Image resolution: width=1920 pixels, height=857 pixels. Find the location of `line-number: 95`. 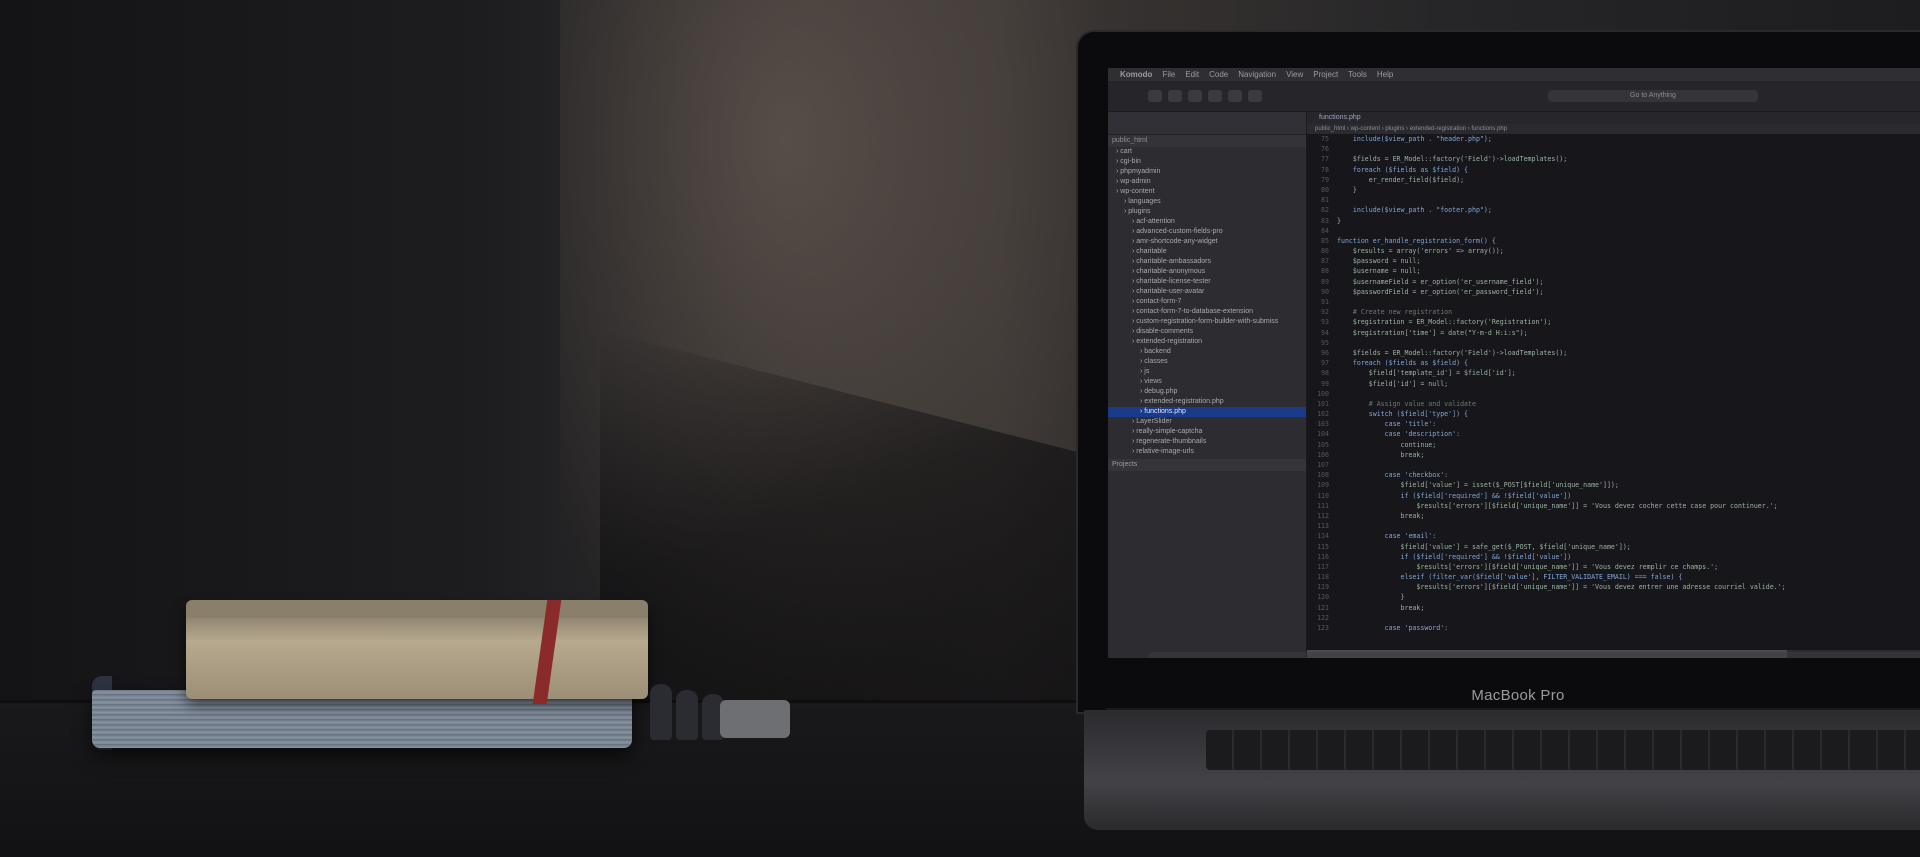

line-number: 95 is located at coordinates (1325, 342).